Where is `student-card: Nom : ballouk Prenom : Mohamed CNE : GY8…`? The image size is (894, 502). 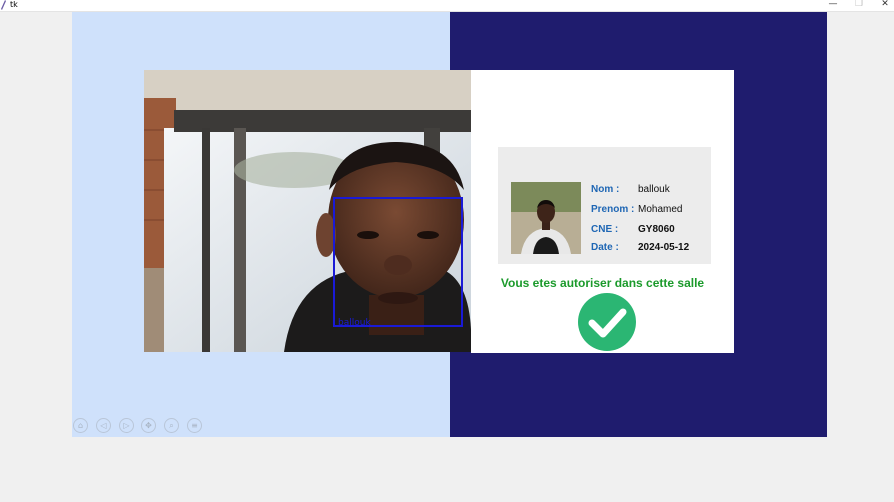
student-card: Nom : ballouk Prenom : Mohamed CNE : GY8… is located at coordinates (604, 205).